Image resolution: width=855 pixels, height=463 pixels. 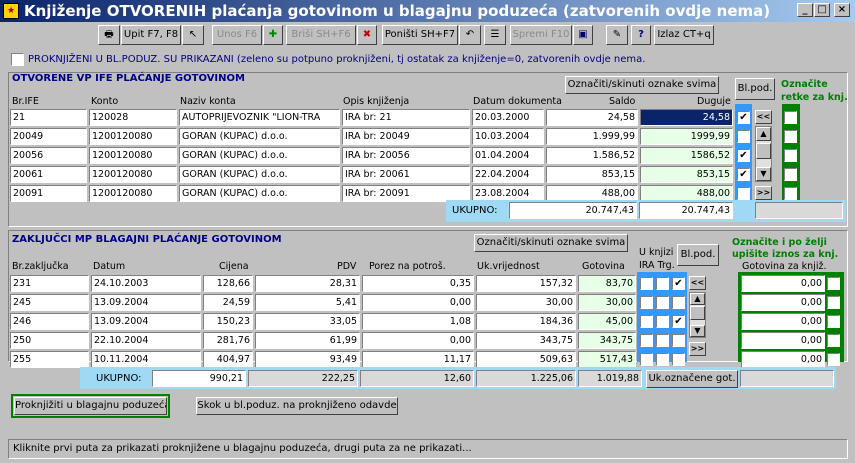 I want to click on section2-cell-br: 231, so click(x=49, y=283).